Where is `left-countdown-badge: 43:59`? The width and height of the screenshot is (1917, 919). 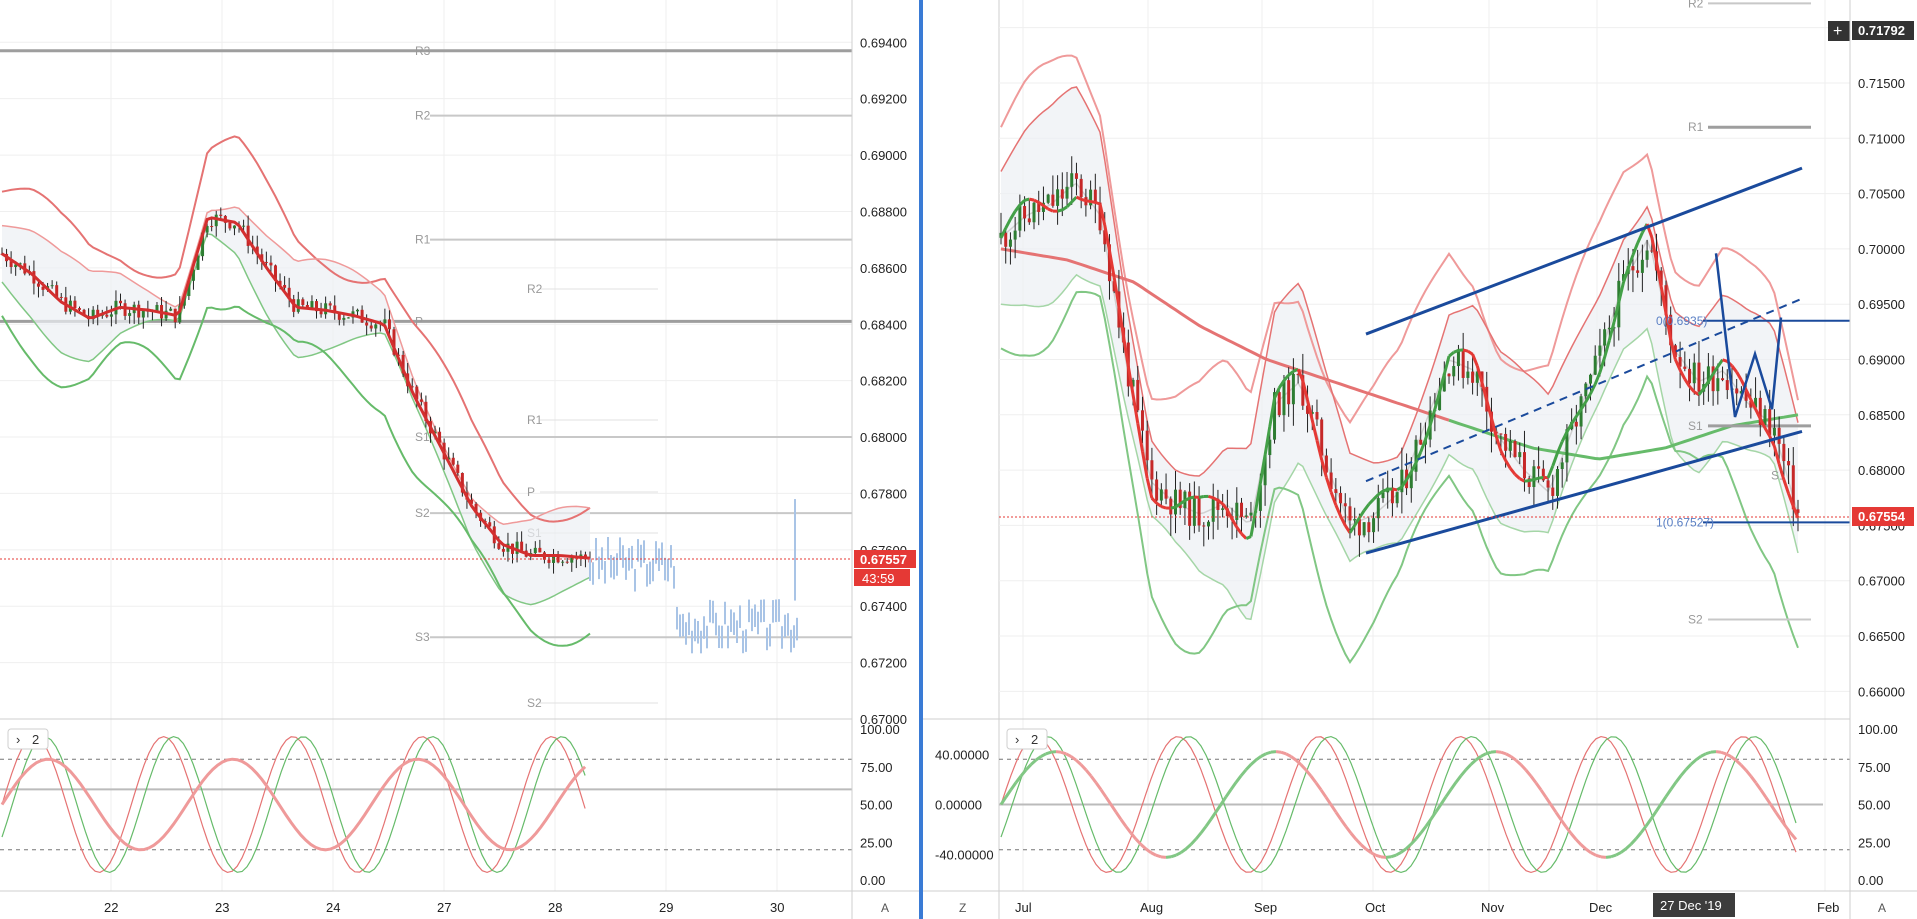
left-countdown-badge: 43:59 is located at coordinates (878, 578).